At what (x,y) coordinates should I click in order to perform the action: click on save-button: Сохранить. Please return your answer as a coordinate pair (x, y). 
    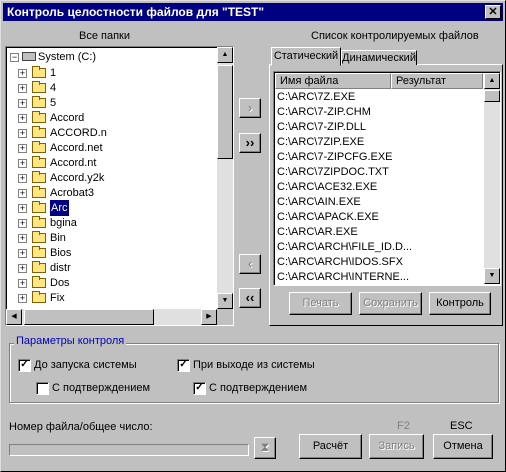
    Looking at the image, I should click on (390, 303).